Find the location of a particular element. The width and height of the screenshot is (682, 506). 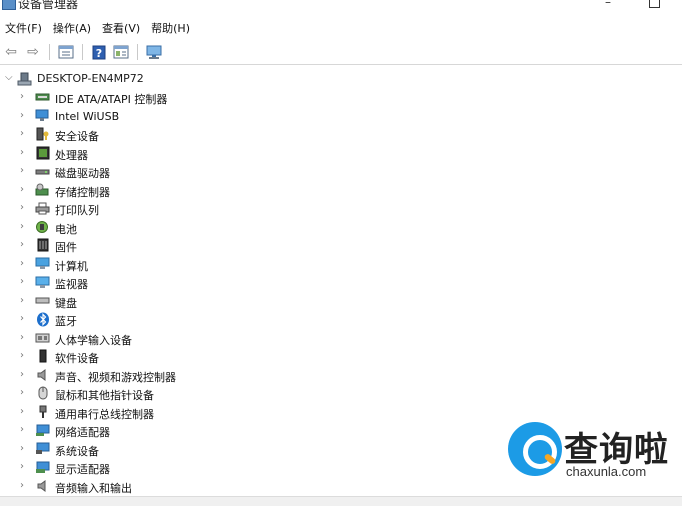

forward-arrow-icon: ⇨ is located at coordinates (33, 52).